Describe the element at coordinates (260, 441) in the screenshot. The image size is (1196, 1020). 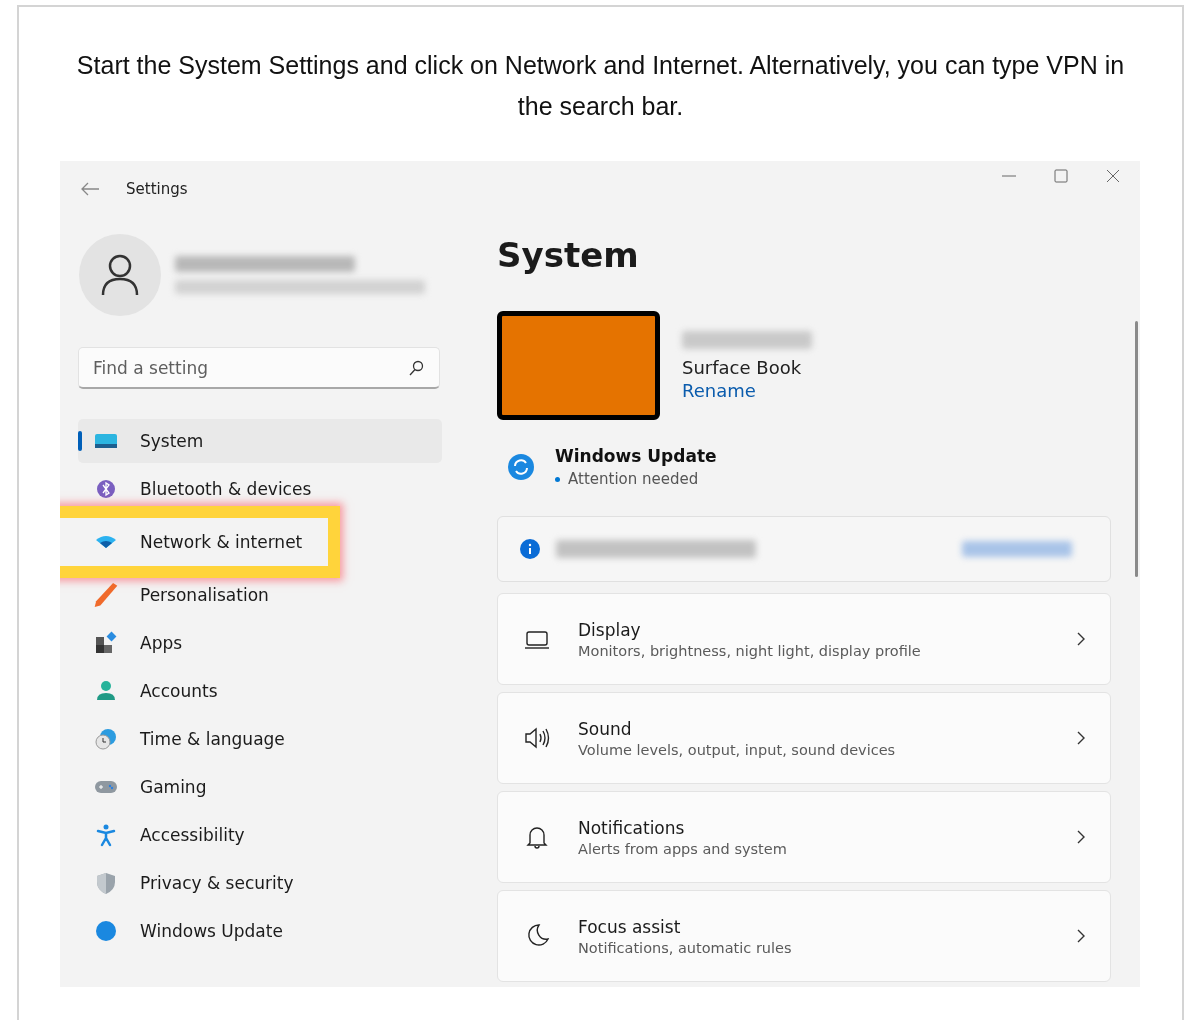
I see `nav-item: System` at that location.